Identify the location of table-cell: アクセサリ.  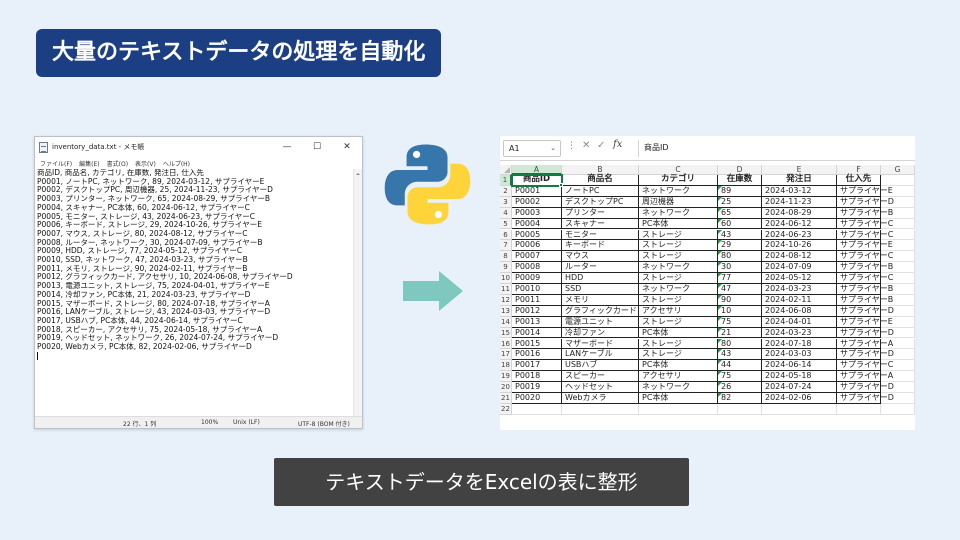
(678, 377).